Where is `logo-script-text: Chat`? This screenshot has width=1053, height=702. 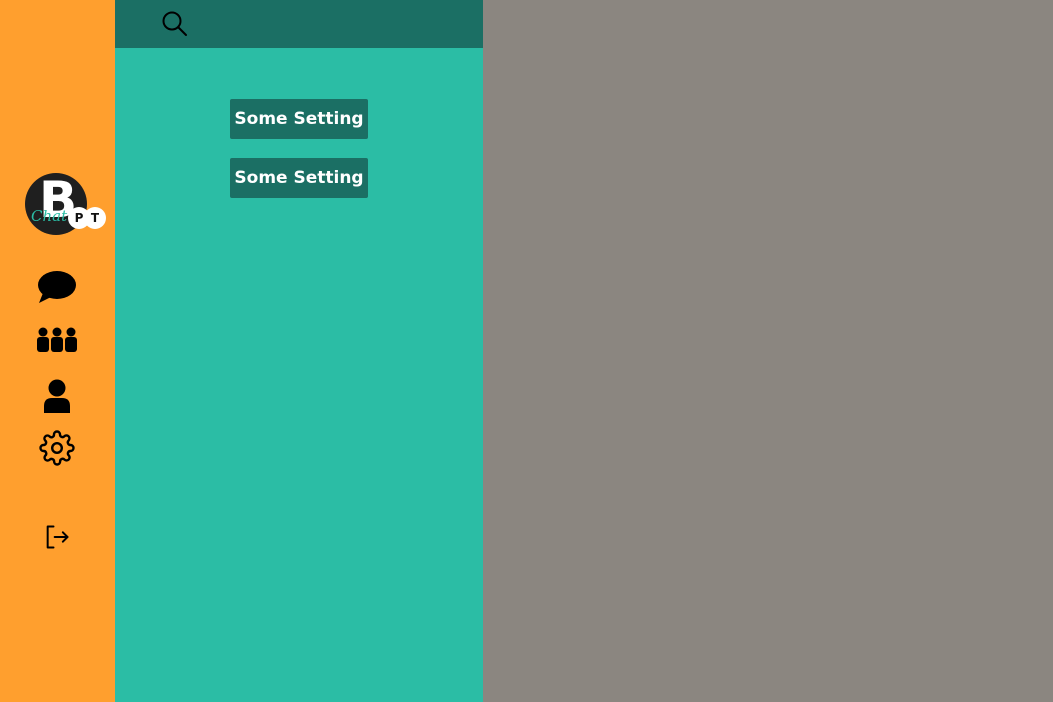 logo-script-text: Chat is located at coordinates (49, 216).